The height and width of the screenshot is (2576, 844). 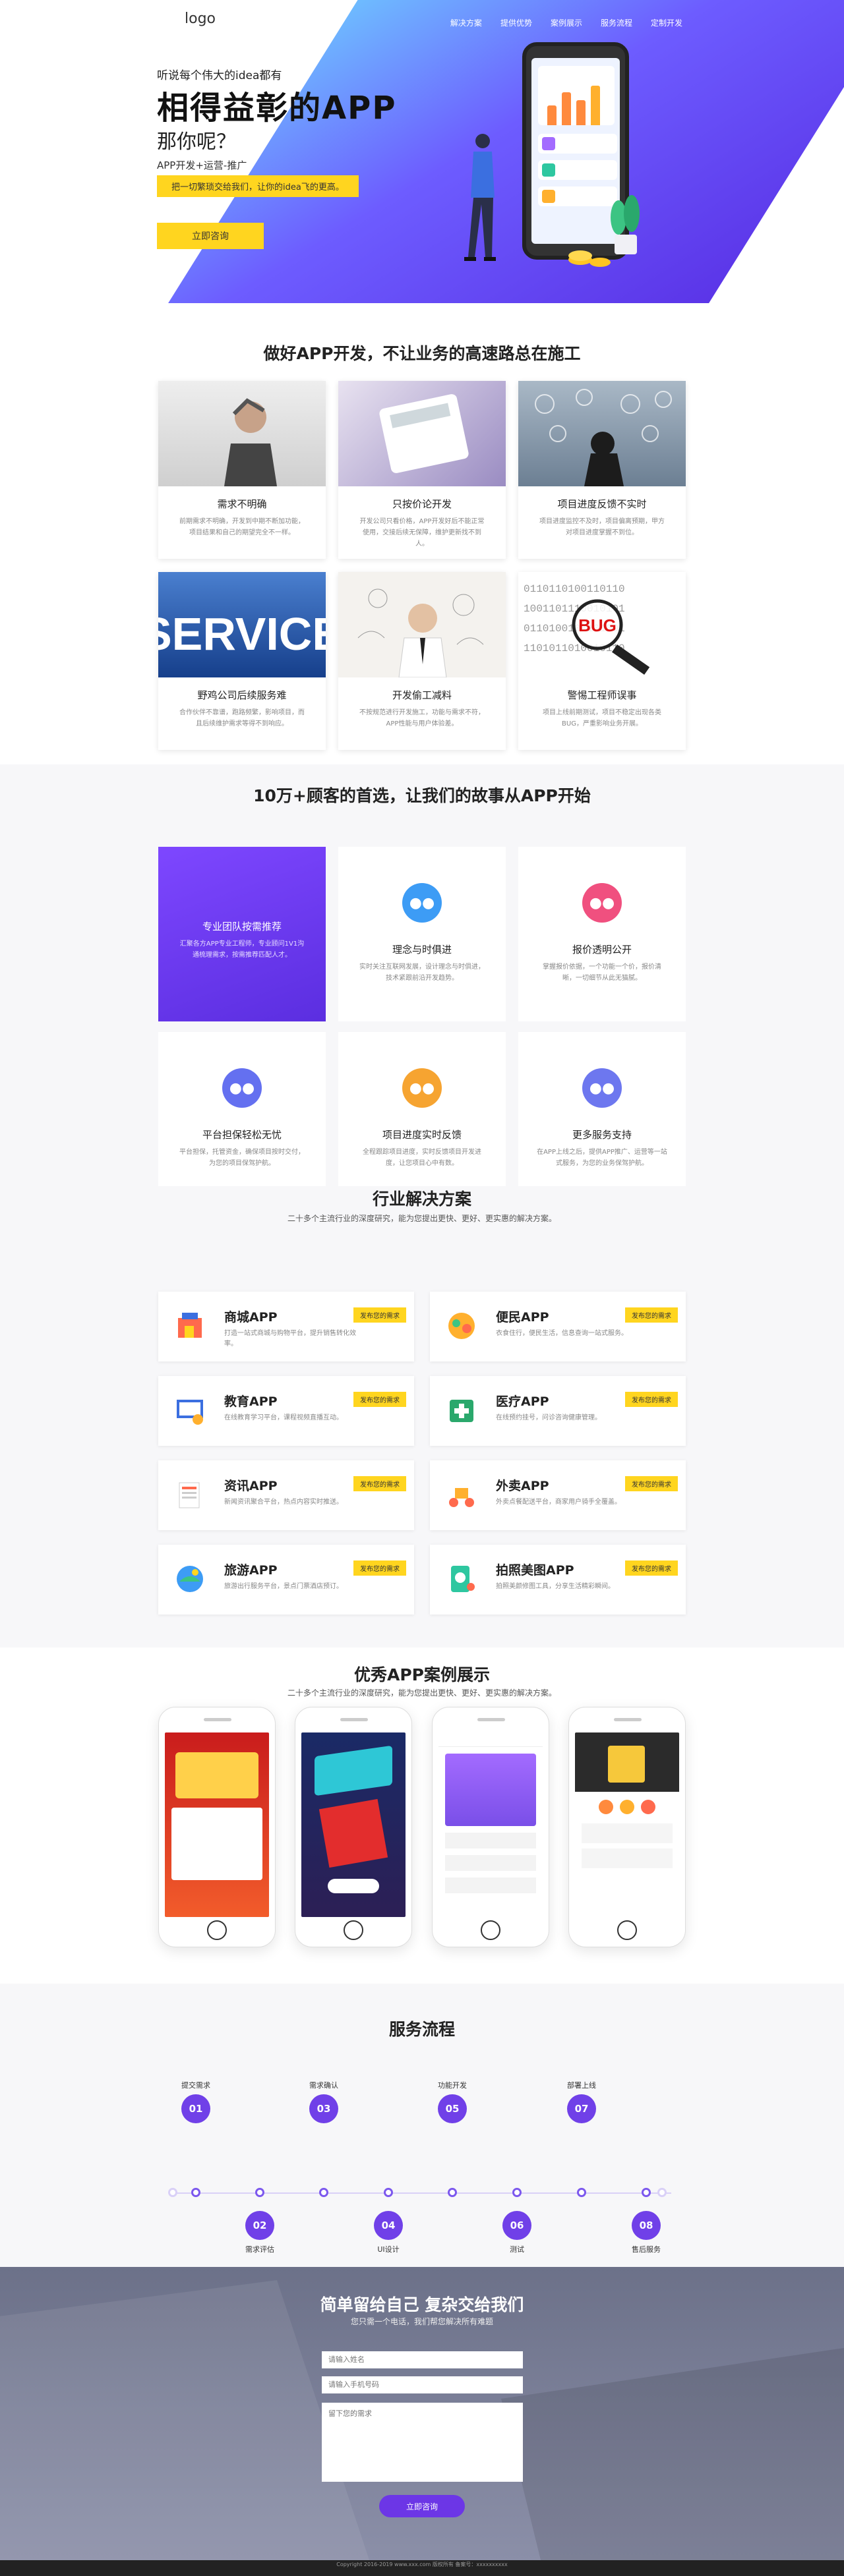 What do you see at coordinates (566, 23) in the screenshot?
I see `nav-cases: 案例展示` at bounding box center [566, 23].